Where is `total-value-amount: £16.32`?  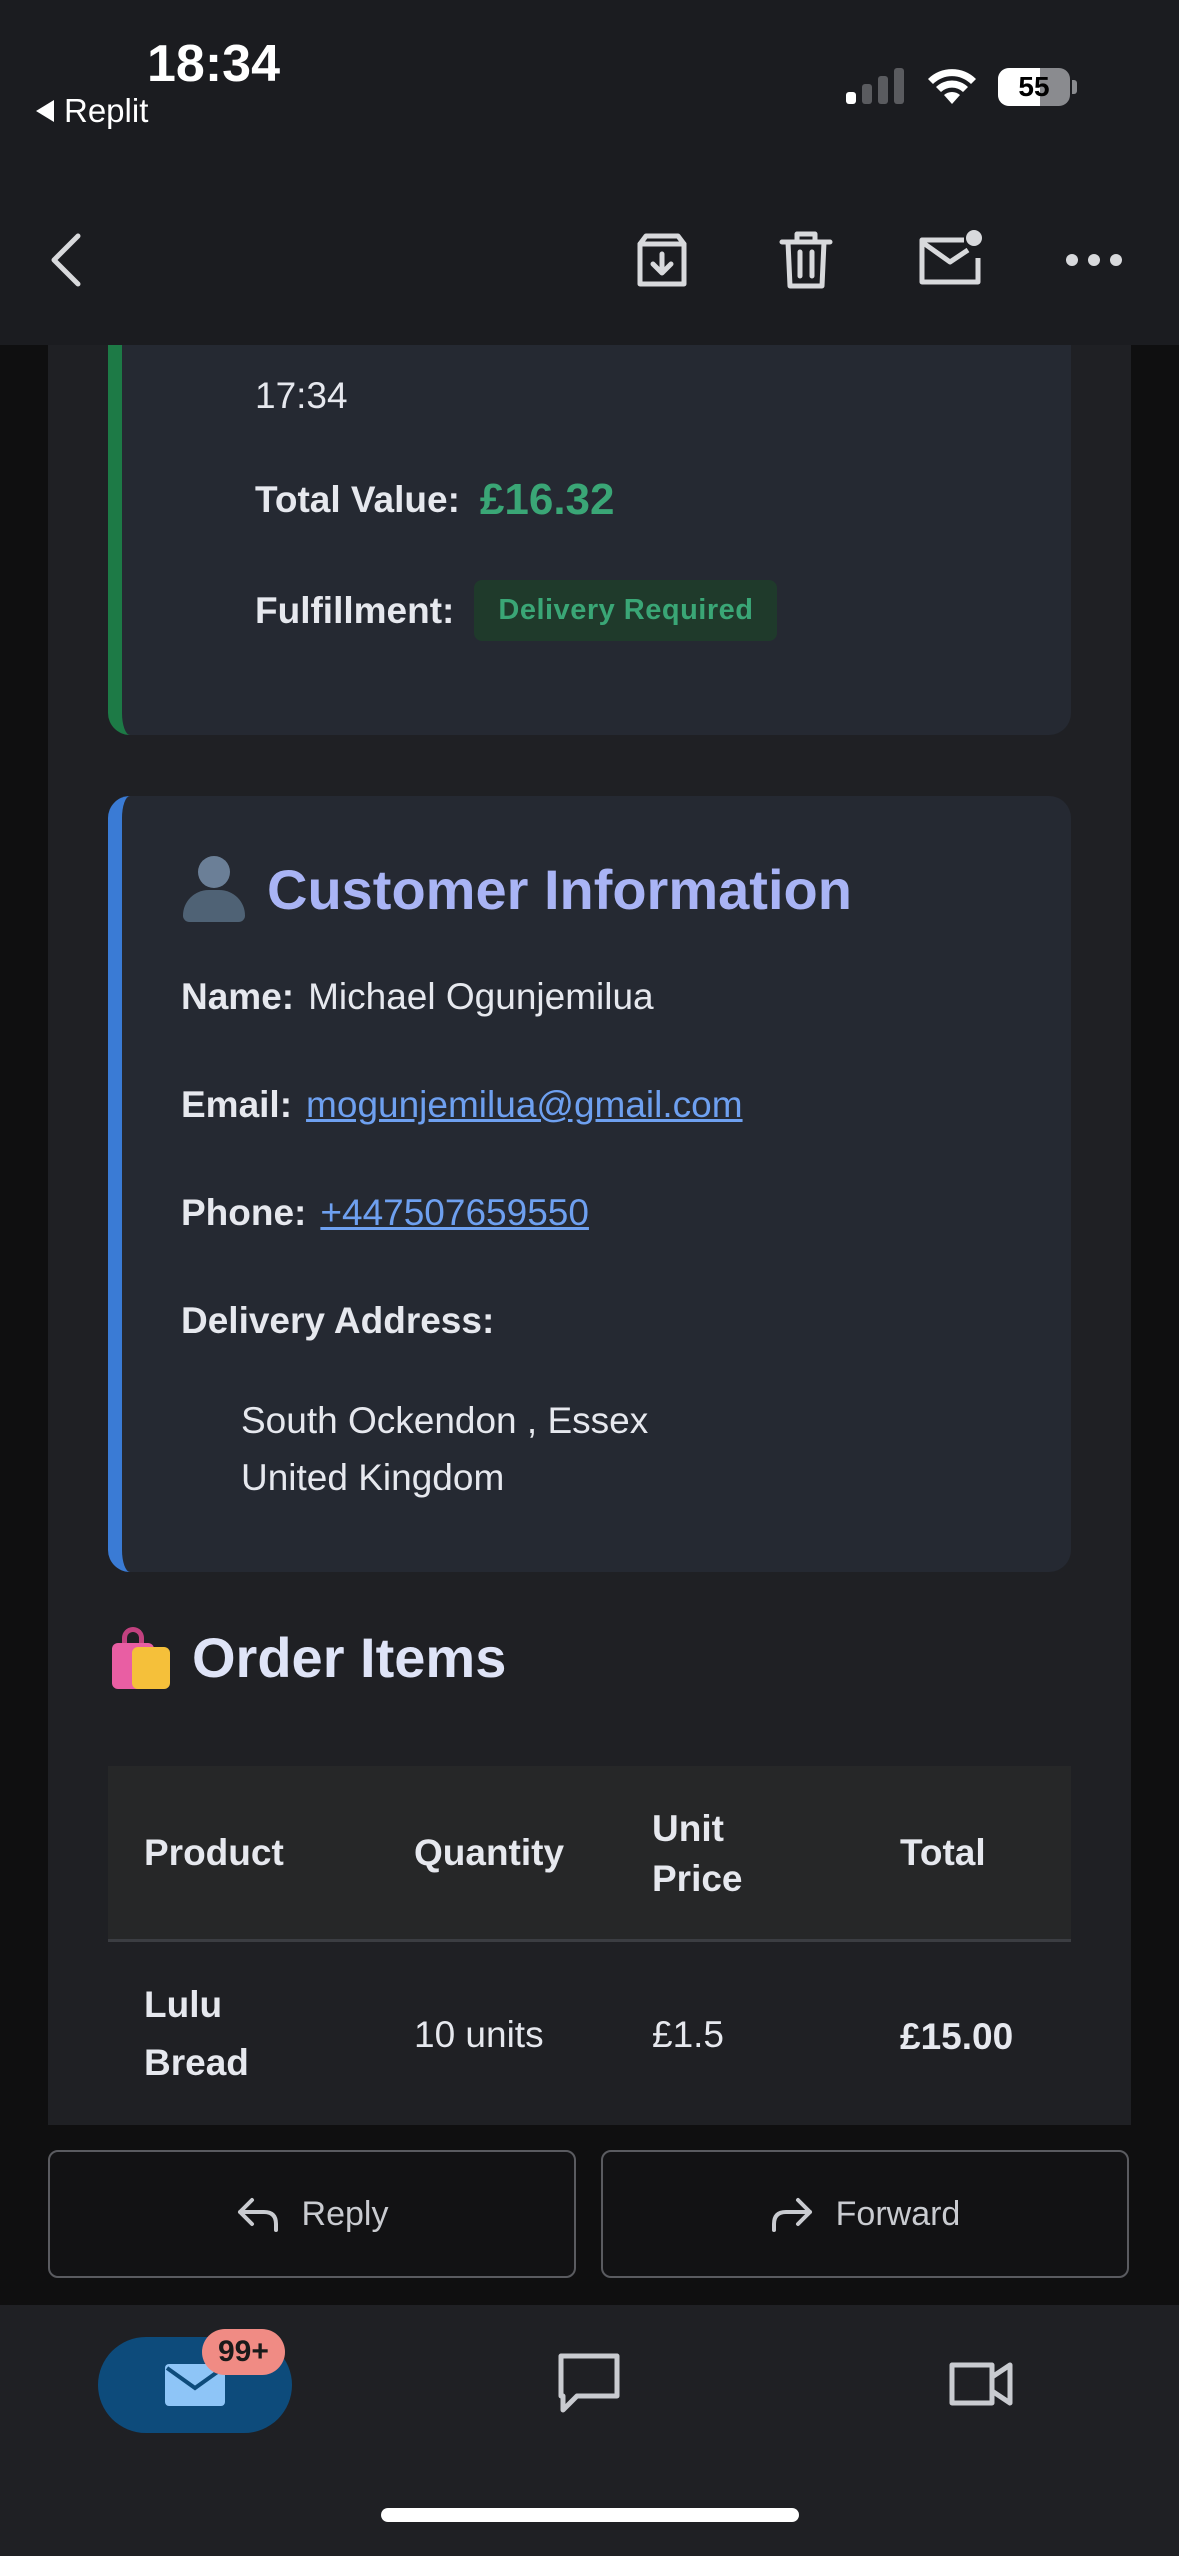 total-value-amount: £16.32 is located at coordinates (547, 499).